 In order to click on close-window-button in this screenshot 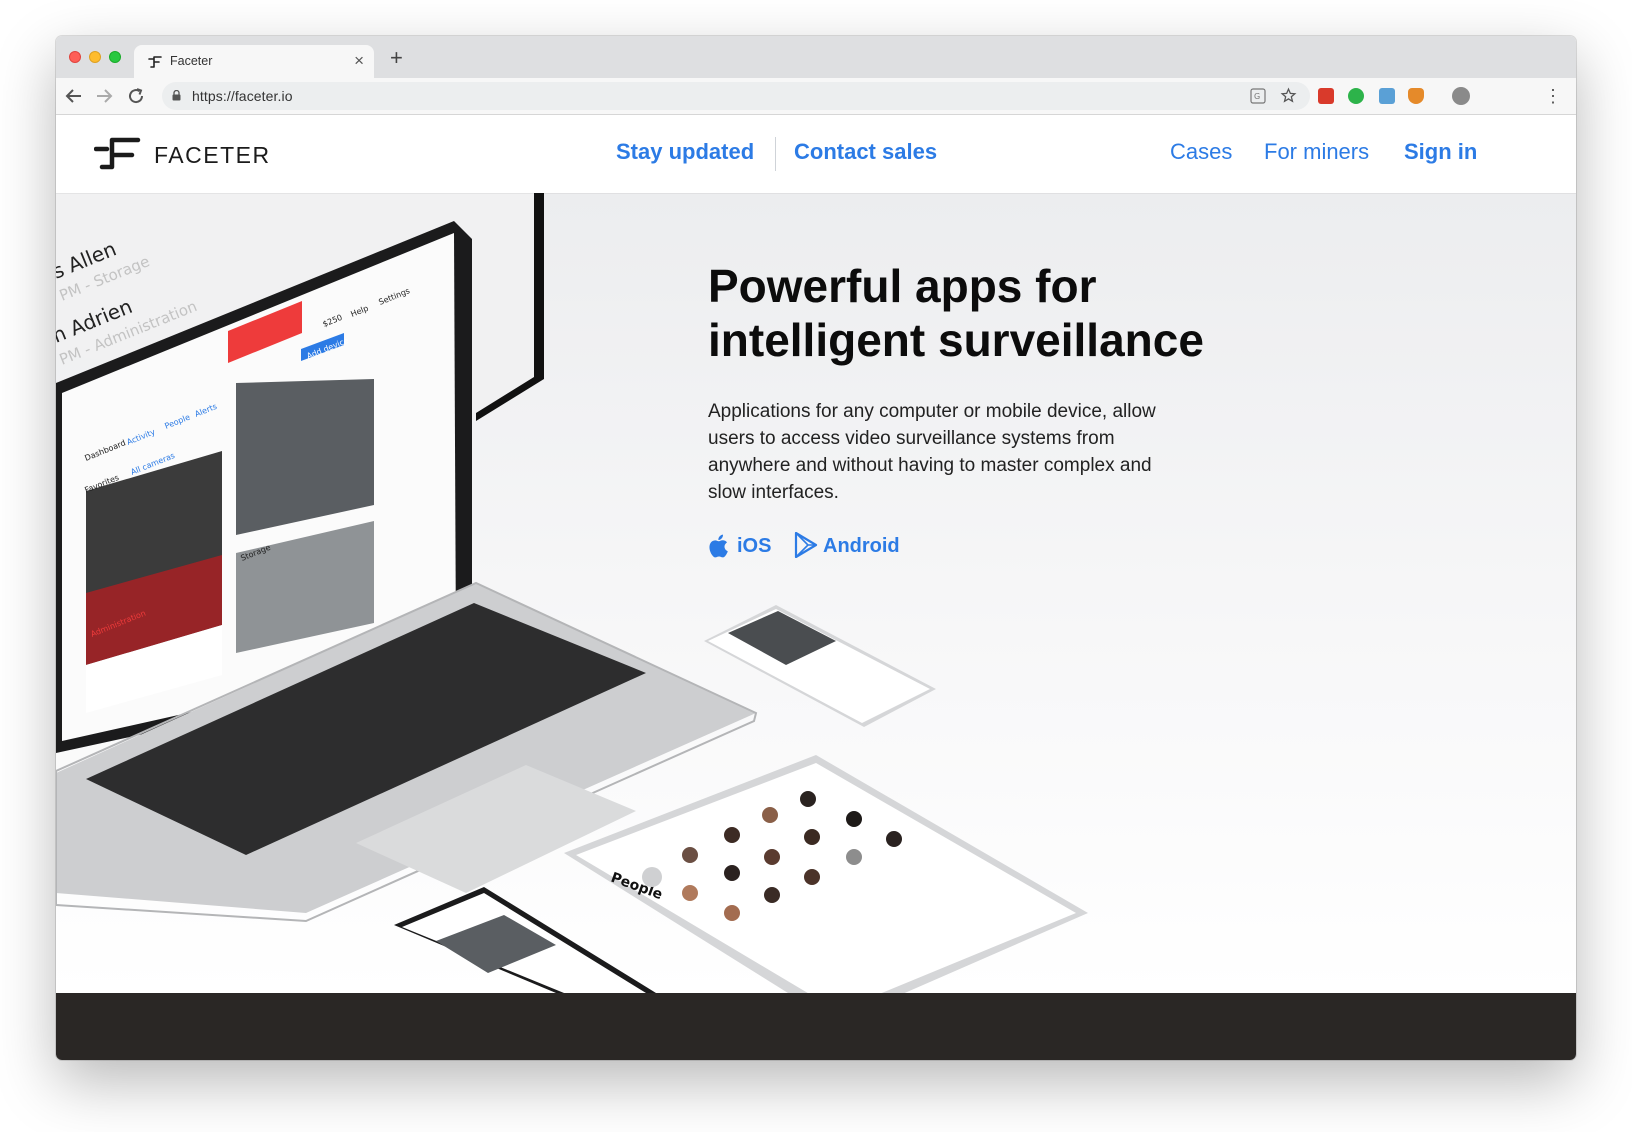, I will do `click(75, 57)`.